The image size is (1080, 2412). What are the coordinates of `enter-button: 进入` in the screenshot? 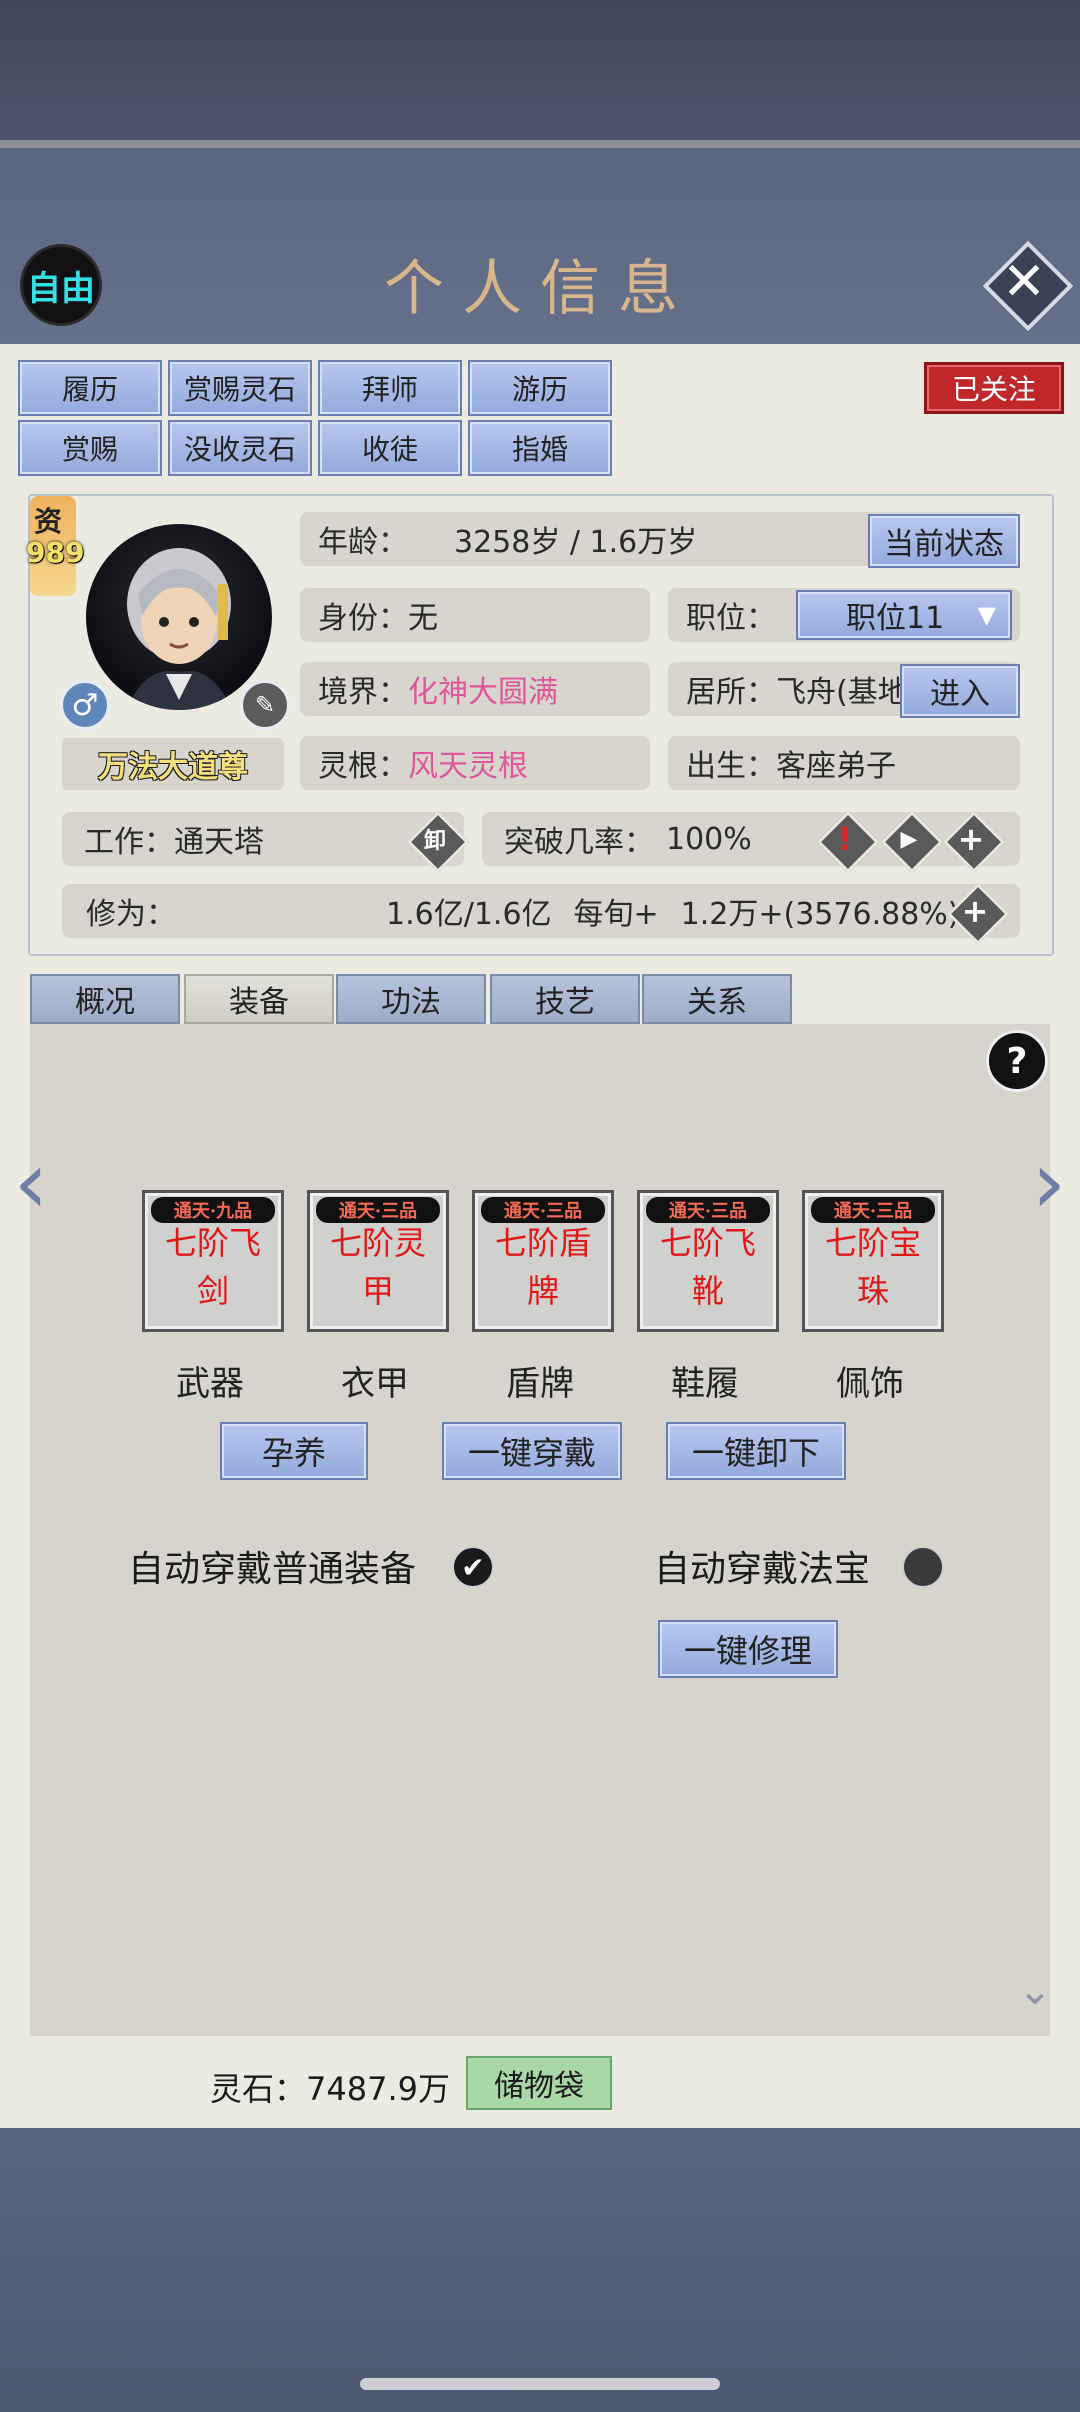 It's located at (960, 691).